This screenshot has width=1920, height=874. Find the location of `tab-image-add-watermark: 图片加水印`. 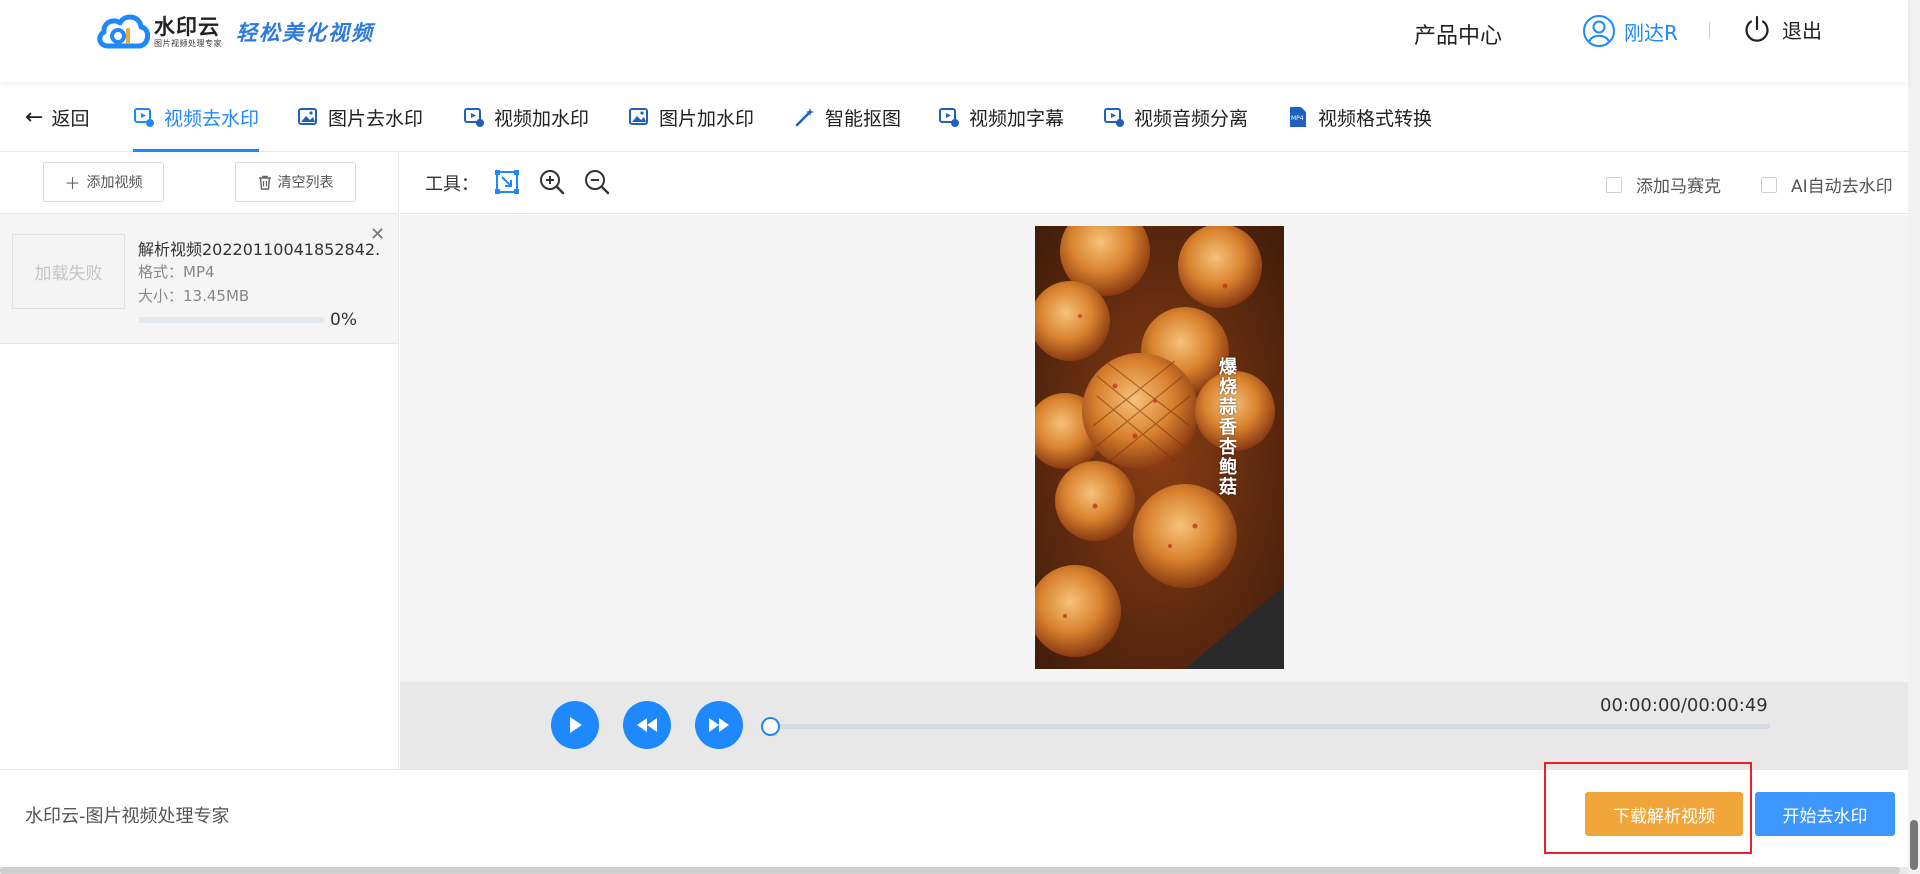

tab-image-add-watermark: 图片加水印 is located at coordinates (691, 117).